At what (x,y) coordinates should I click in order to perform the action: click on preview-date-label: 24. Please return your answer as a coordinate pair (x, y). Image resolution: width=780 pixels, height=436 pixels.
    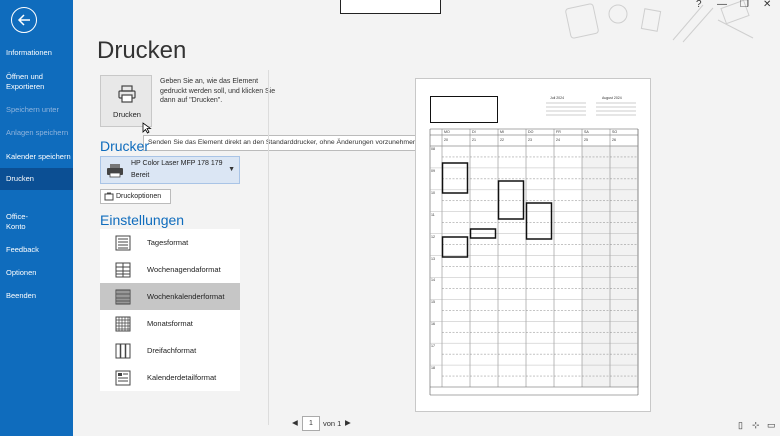
    Looking at the image, I should click on (558, 140).